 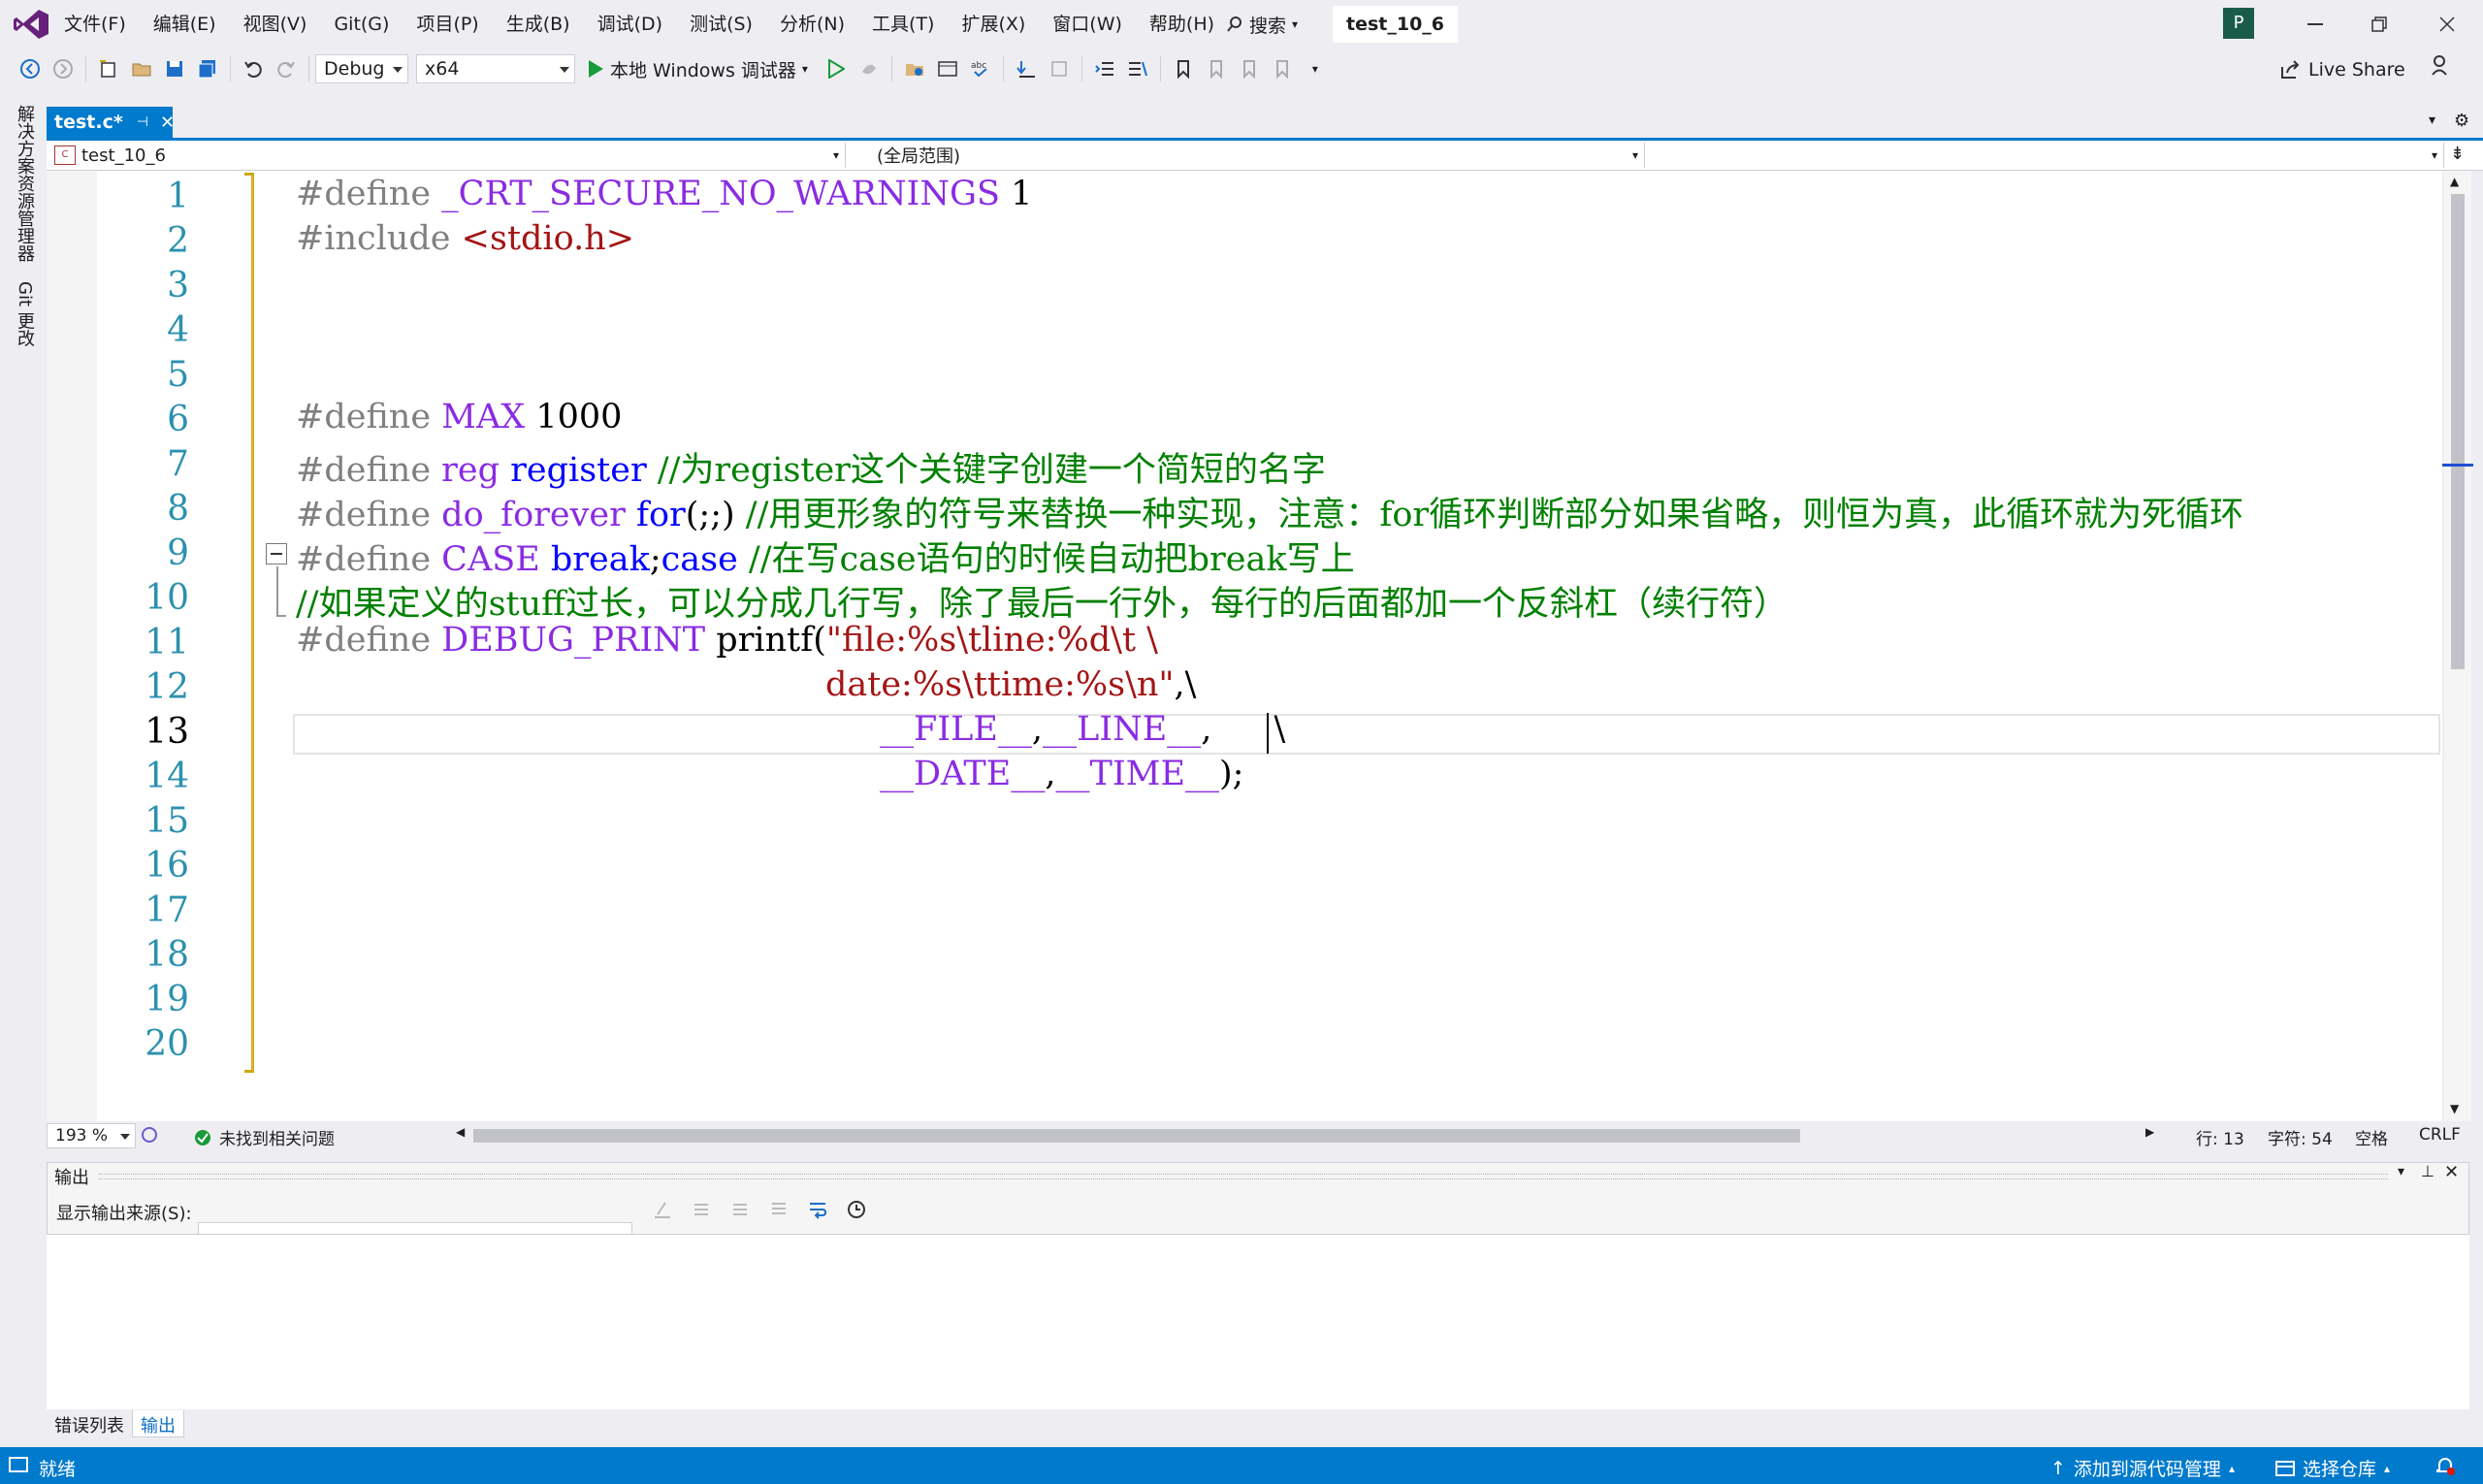 I want to click on menu-help: 帮助(H), so click(x=1182, y=24).